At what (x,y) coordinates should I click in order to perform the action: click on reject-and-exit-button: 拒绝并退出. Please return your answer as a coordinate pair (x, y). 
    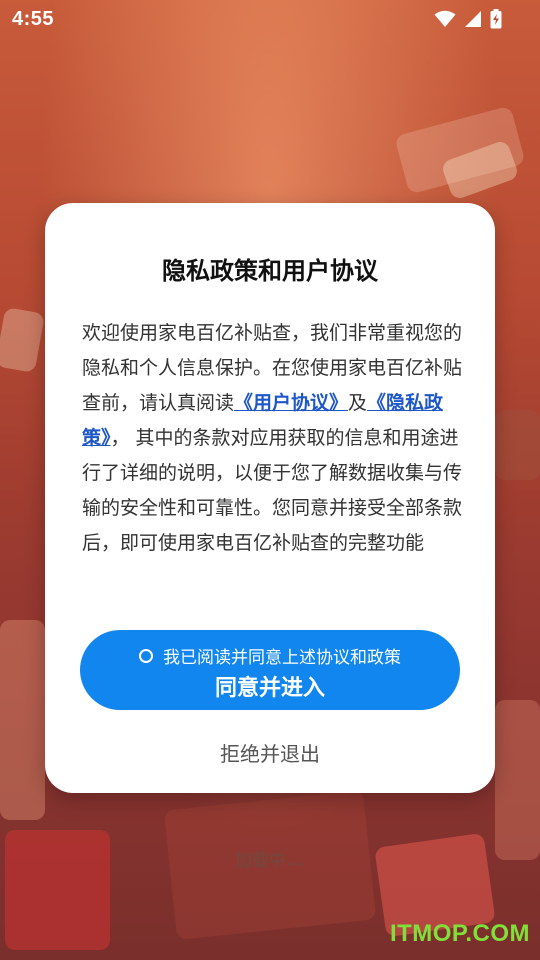
    Looking at the image, I should click on (270, 752).